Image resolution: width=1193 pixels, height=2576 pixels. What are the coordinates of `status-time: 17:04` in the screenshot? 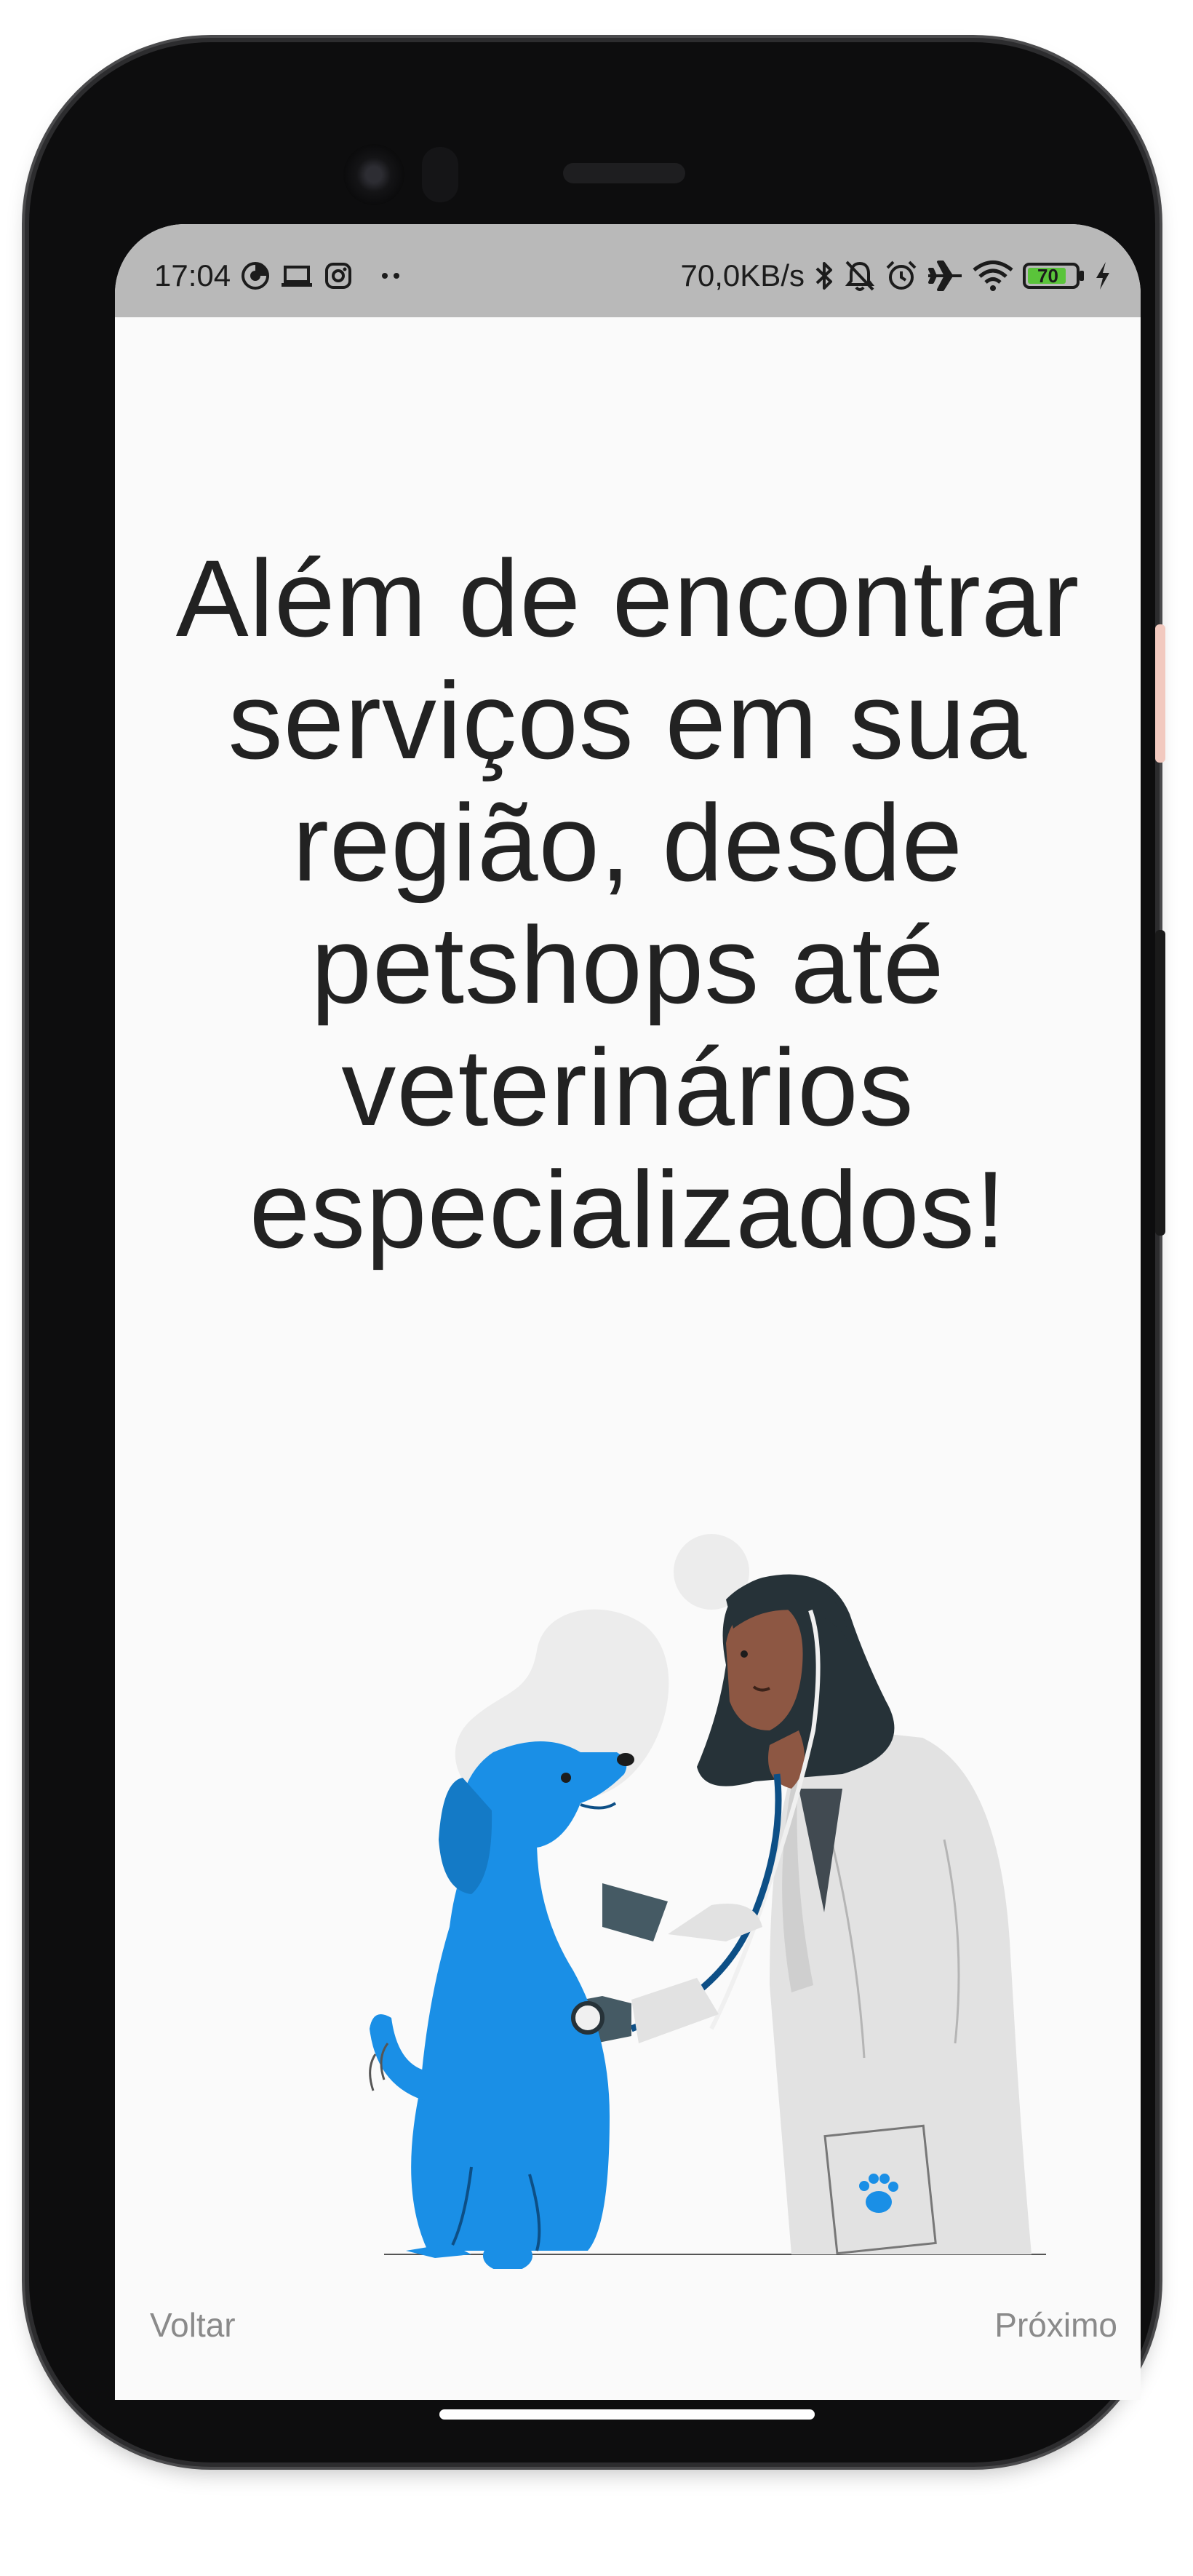 It's located at (192, 275).